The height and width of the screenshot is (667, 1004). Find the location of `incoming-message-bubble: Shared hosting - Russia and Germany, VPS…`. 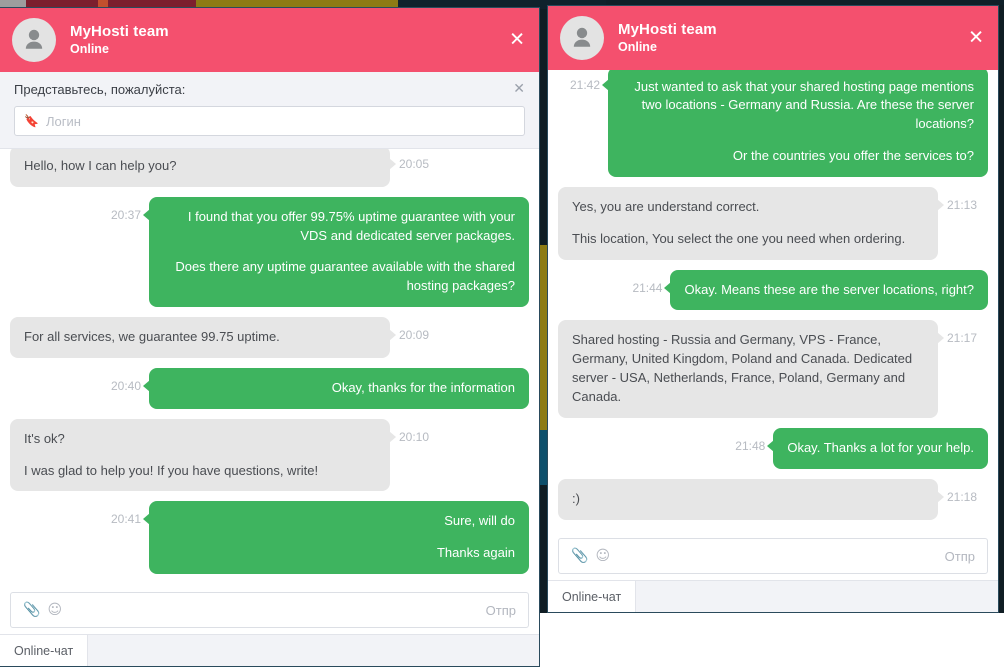

incoming-message-bubble: Shared hosting - Russia and Germany, VPS… is located at coordinates (751, 369).